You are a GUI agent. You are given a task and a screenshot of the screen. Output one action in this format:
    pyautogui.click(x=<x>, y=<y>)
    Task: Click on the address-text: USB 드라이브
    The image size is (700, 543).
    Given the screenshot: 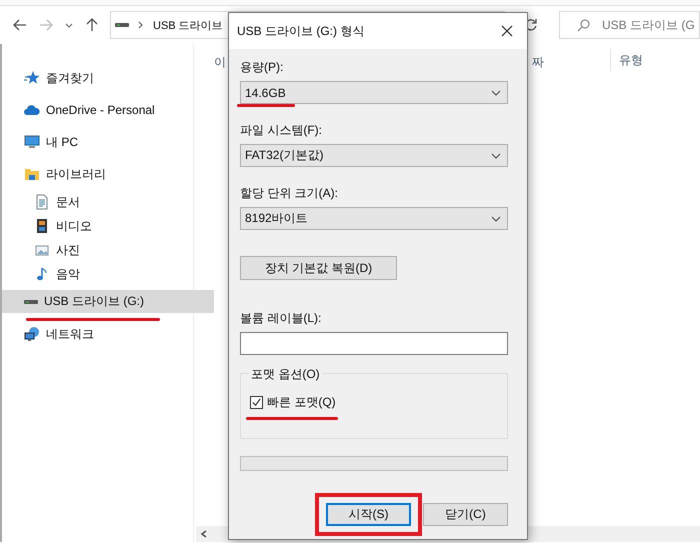 What is the action you would take?
    pyautogui.click(x=188, y=25)
    